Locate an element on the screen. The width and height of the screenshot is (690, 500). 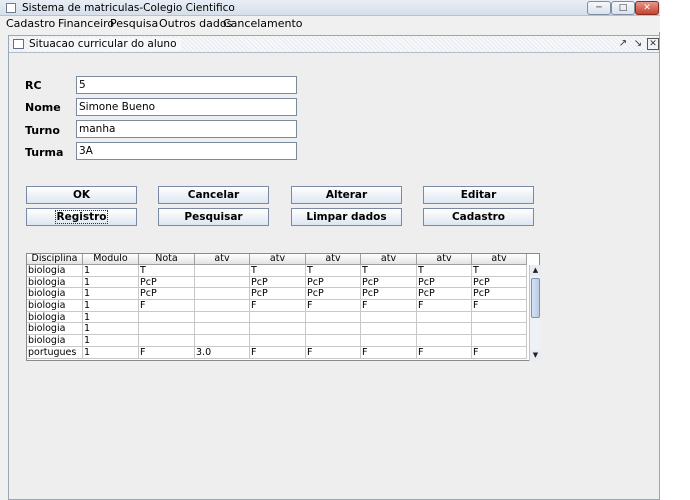
alterar-button: Alterar is located at coordinates (346, 195).